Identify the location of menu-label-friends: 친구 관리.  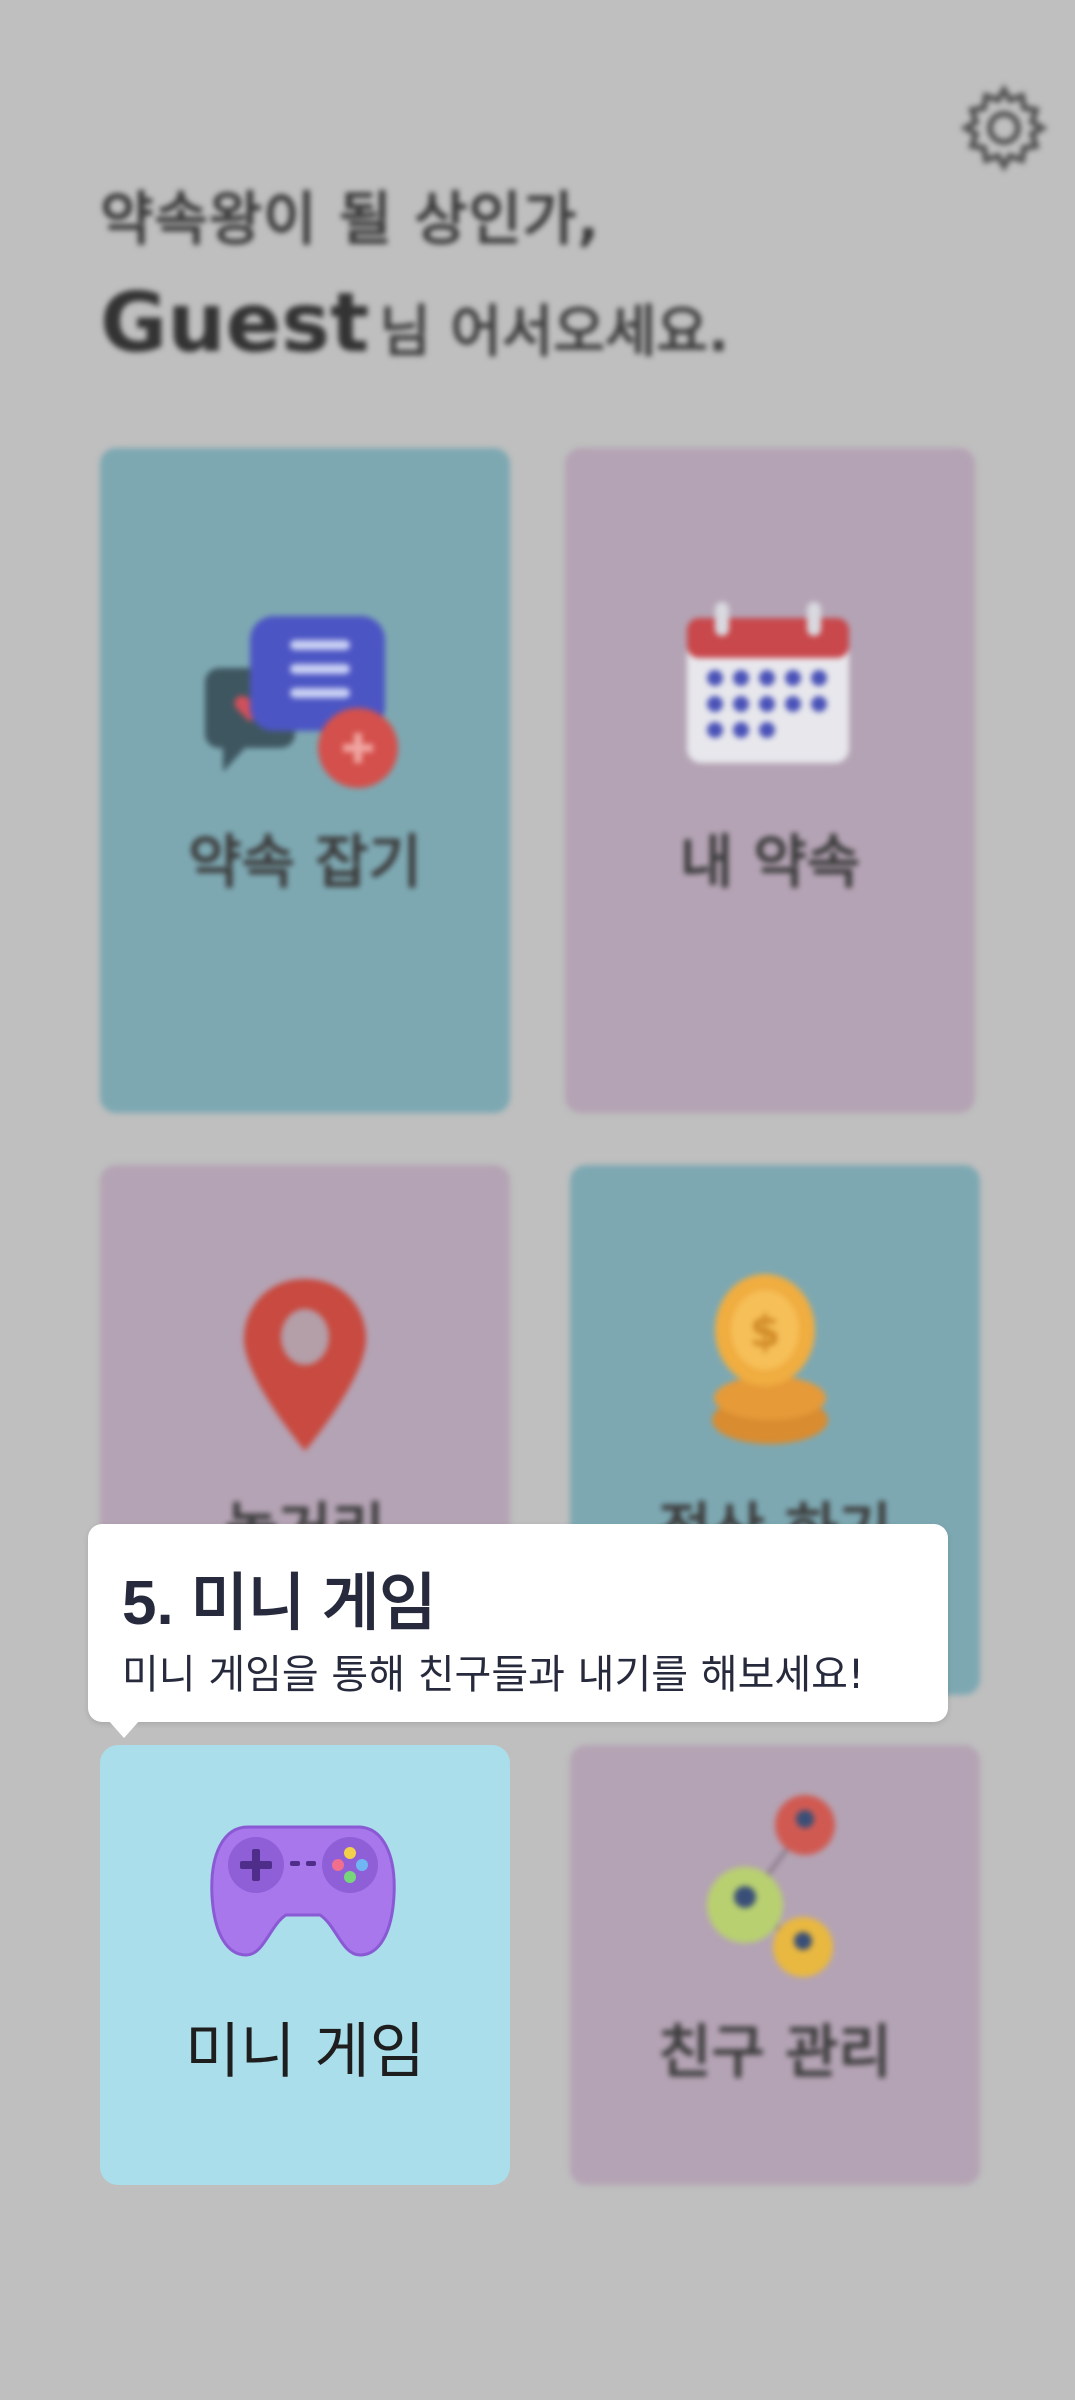
(775, 2052).